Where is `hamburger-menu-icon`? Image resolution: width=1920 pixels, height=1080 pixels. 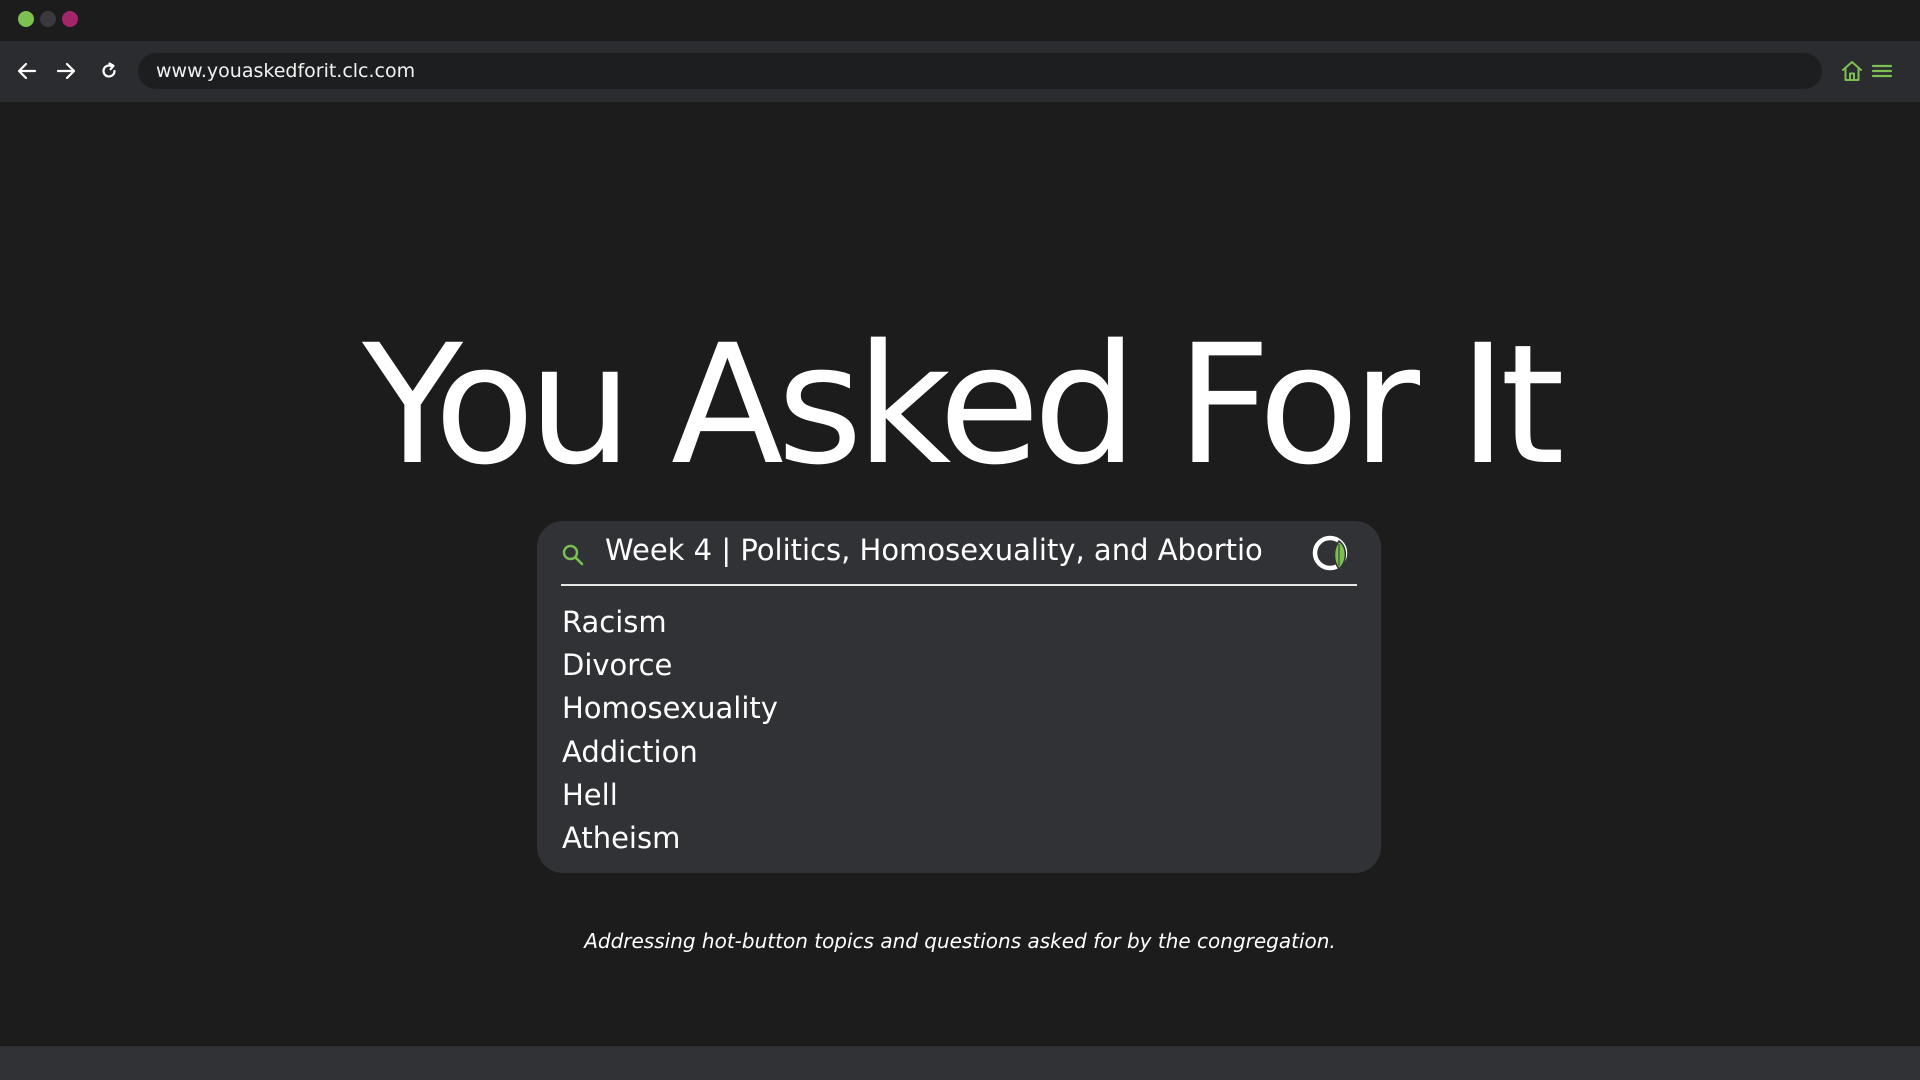 hamburger-menu-icon is located at coordinates (1882, 71).